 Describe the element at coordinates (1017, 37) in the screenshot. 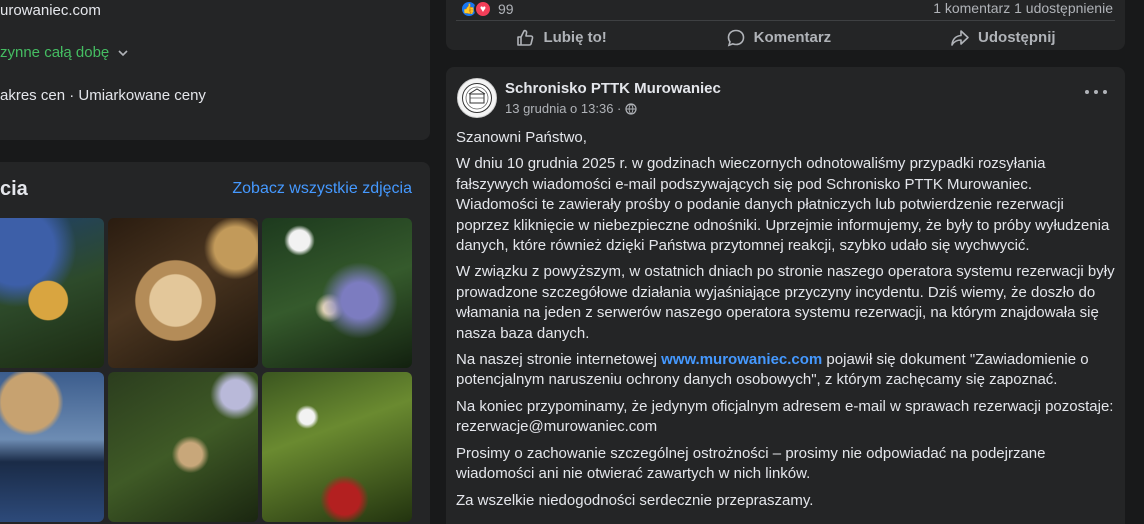

I see `share-button-label: Udostępnij` at that location.